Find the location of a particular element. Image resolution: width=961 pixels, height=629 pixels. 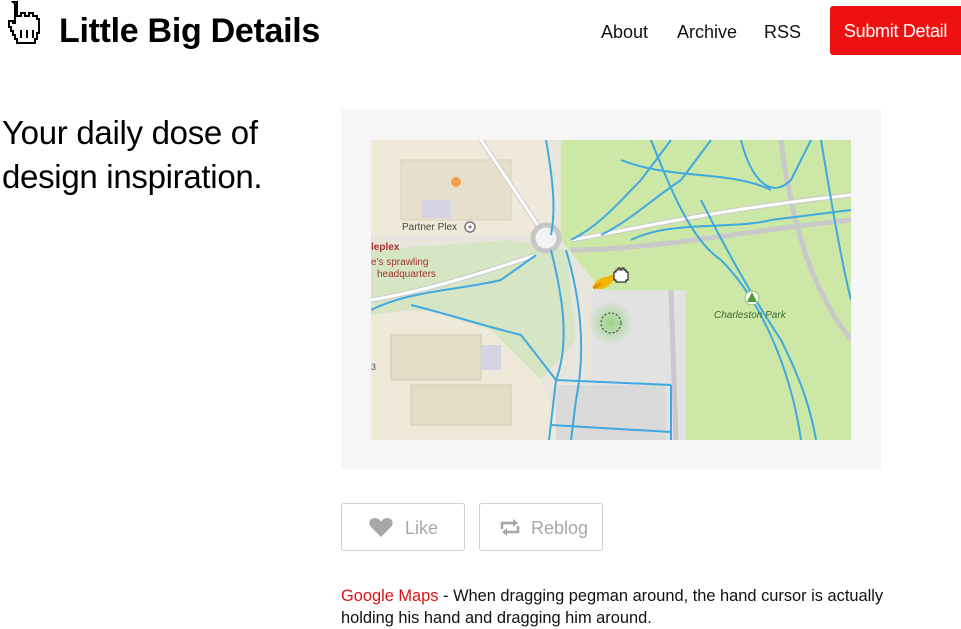

nav-rss-link: RSS is located at coordinates (782, 32).